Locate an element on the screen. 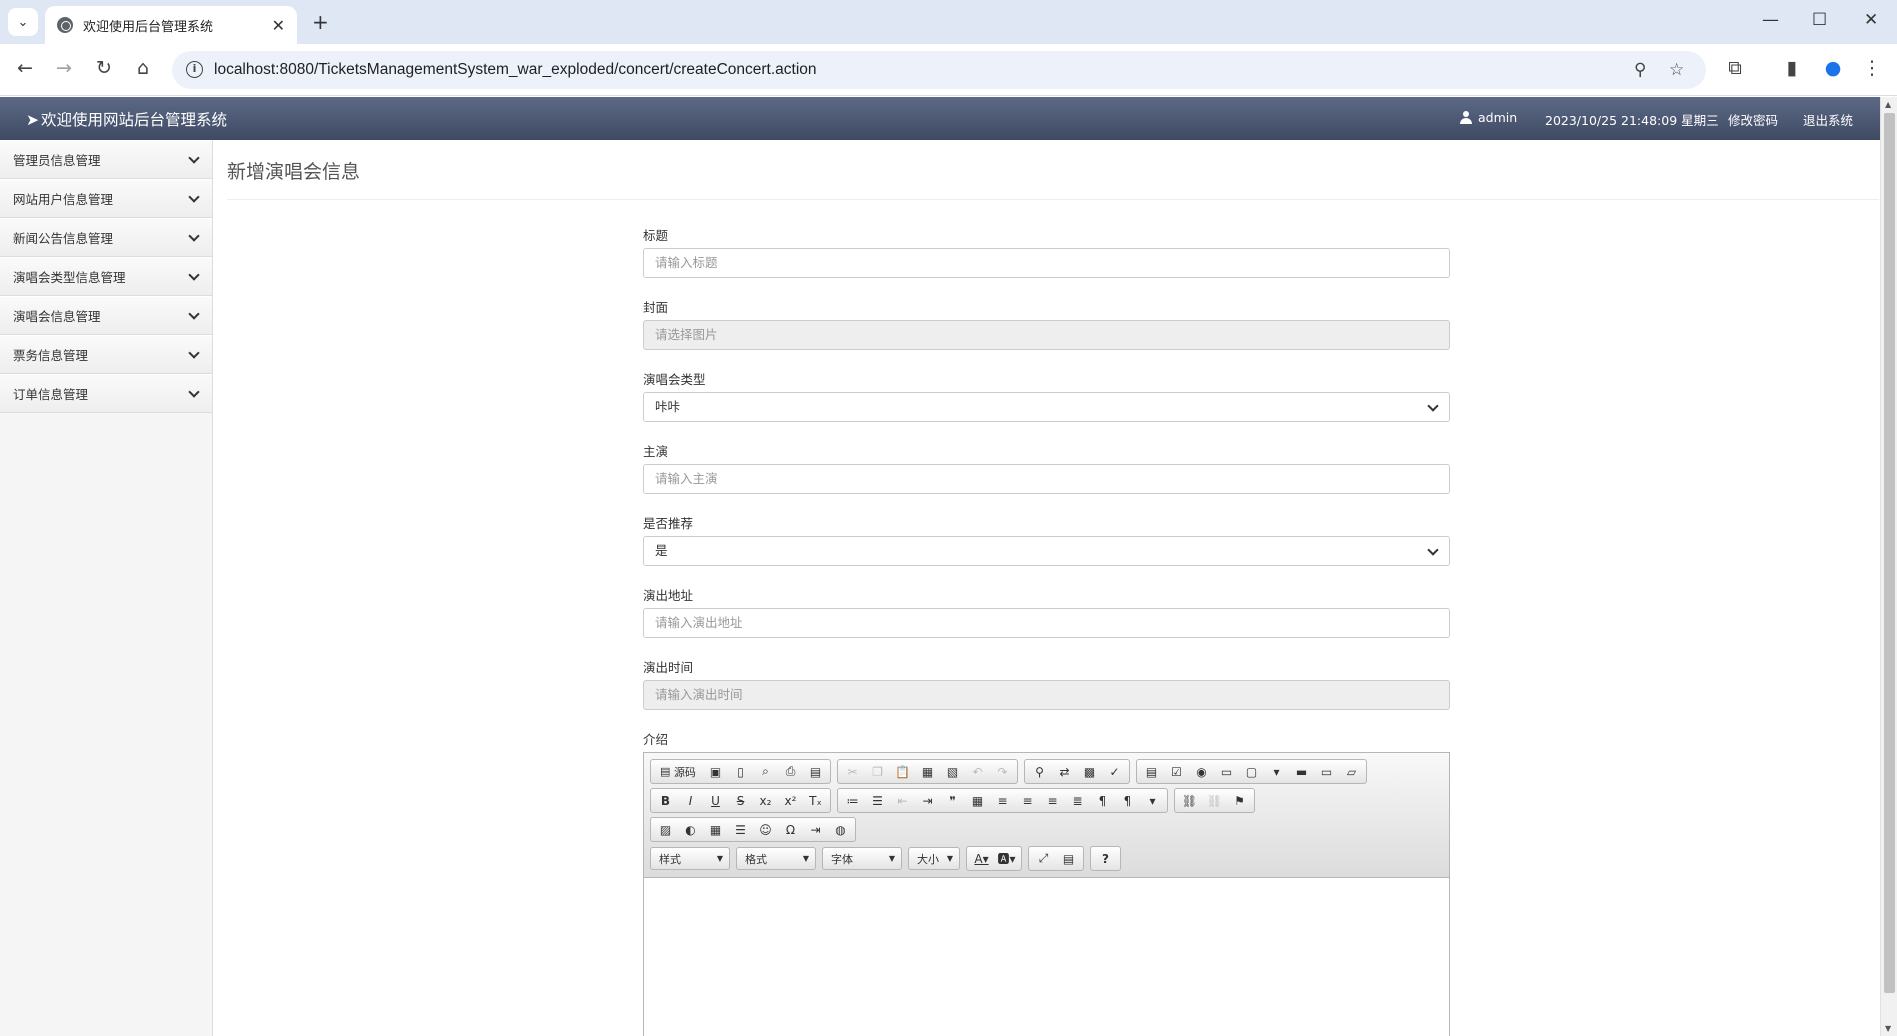 The height and width of the screenshot is (1036, 1897). forward-icon: → is located at coordinates (64, 68).